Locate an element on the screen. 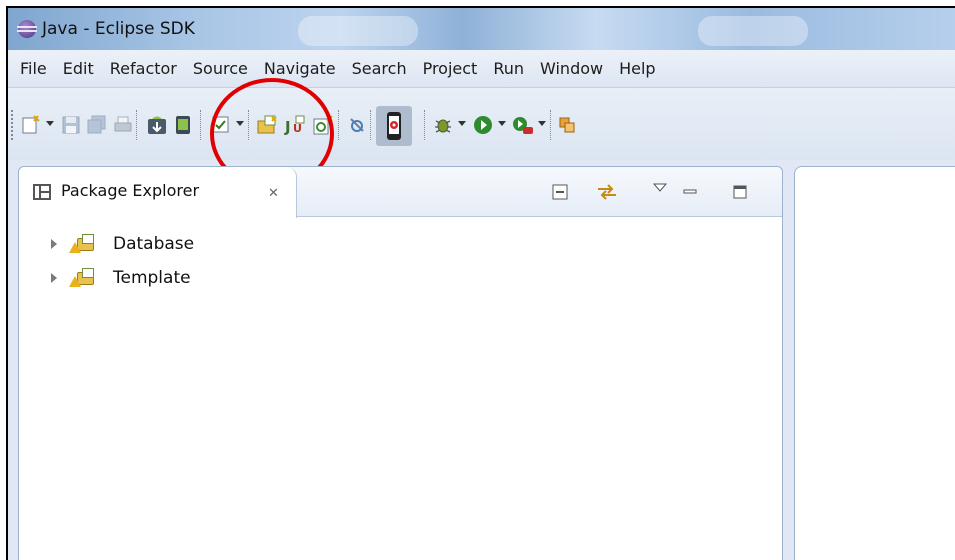 Image resolution: width=955 pixels, height=560 pixels. menu-run: Run is located at coordinates (508, 68).